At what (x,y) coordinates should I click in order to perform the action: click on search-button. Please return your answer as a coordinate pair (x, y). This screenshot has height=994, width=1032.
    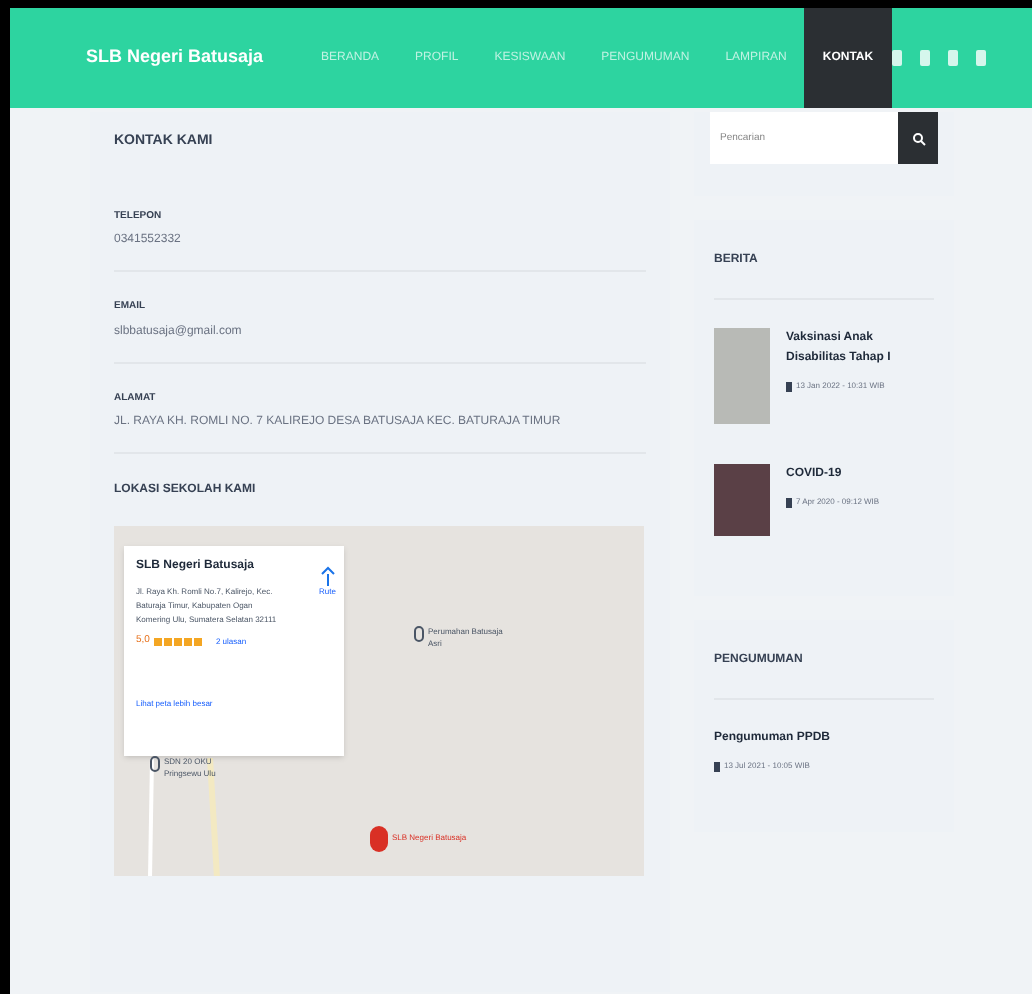
    Looking at the image, I should click on (918, 138).